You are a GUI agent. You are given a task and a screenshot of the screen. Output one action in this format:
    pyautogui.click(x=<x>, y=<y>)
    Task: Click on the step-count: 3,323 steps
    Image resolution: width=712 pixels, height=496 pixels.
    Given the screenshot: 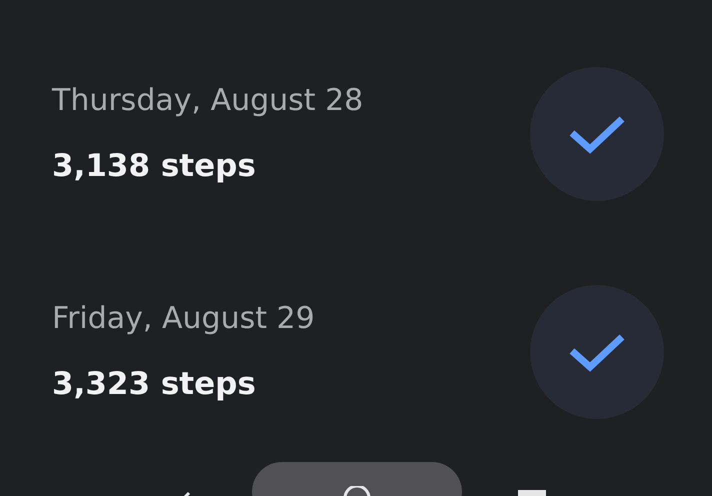 What is the action you would take?
    pyautogui.click(x=154, y=384)
    